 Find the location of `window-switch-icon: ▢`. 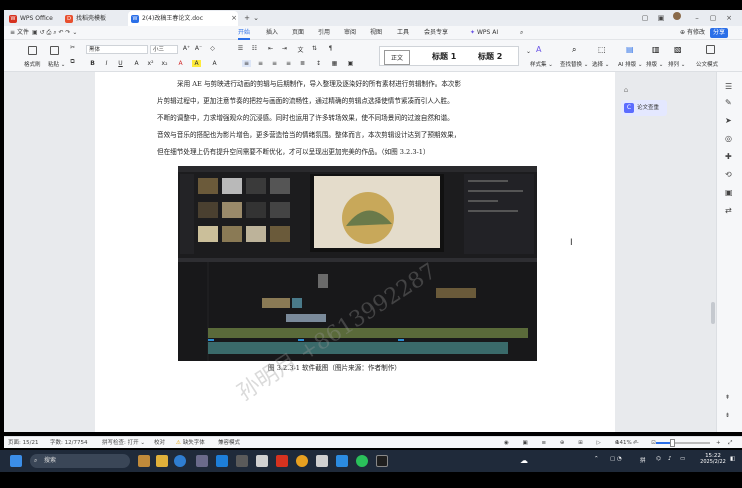

window-switch-icon: ▢ is located at coordinates (645, 18).